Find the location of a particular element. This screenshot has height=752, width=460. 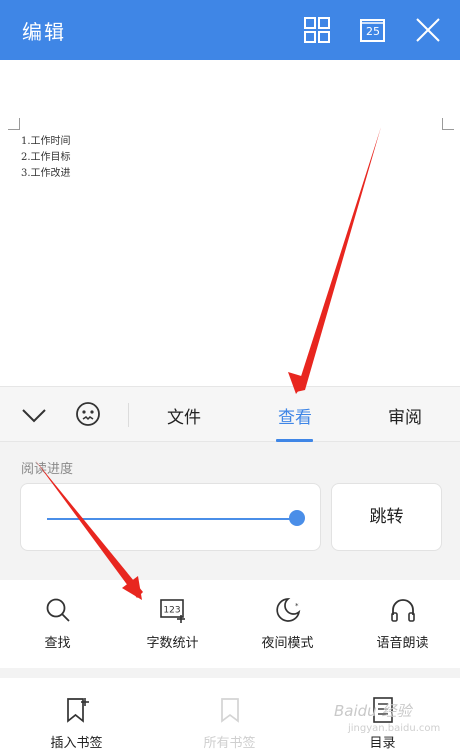

word-count-icon: 123 is located at coordinates (173, 610).